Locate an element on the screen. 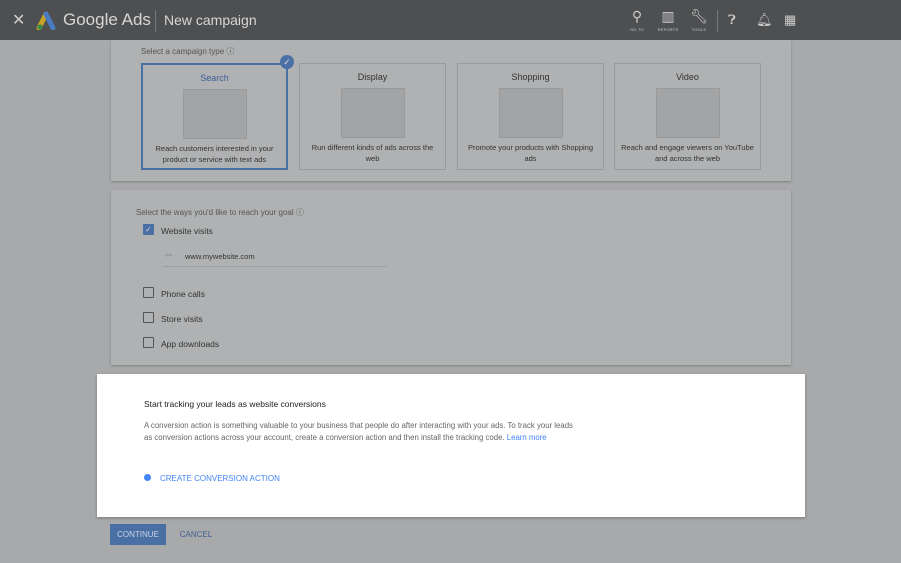  bell-icon: 🔔︎ is located at coordinates (764, 20).